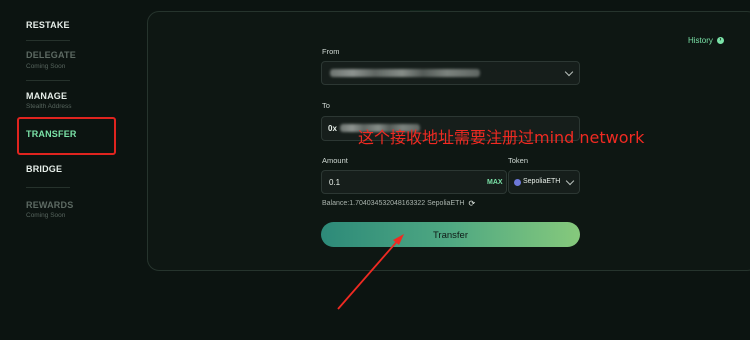 This screenshot has height=340, width=750. I want to click on history-label: History, so click(700, 40).